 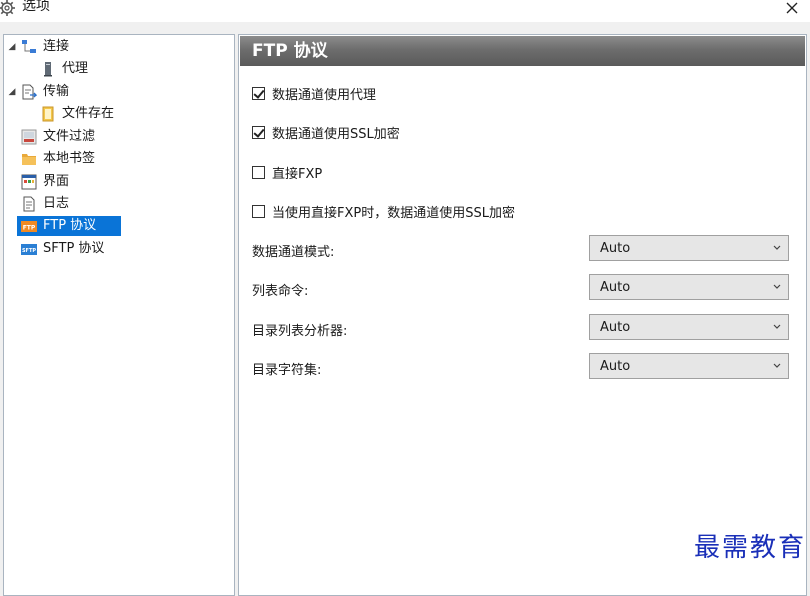 What do you see at coordinates (36, 7) in the screenshot?
I see `window-title: 选项` at bounding box center [36, 7].